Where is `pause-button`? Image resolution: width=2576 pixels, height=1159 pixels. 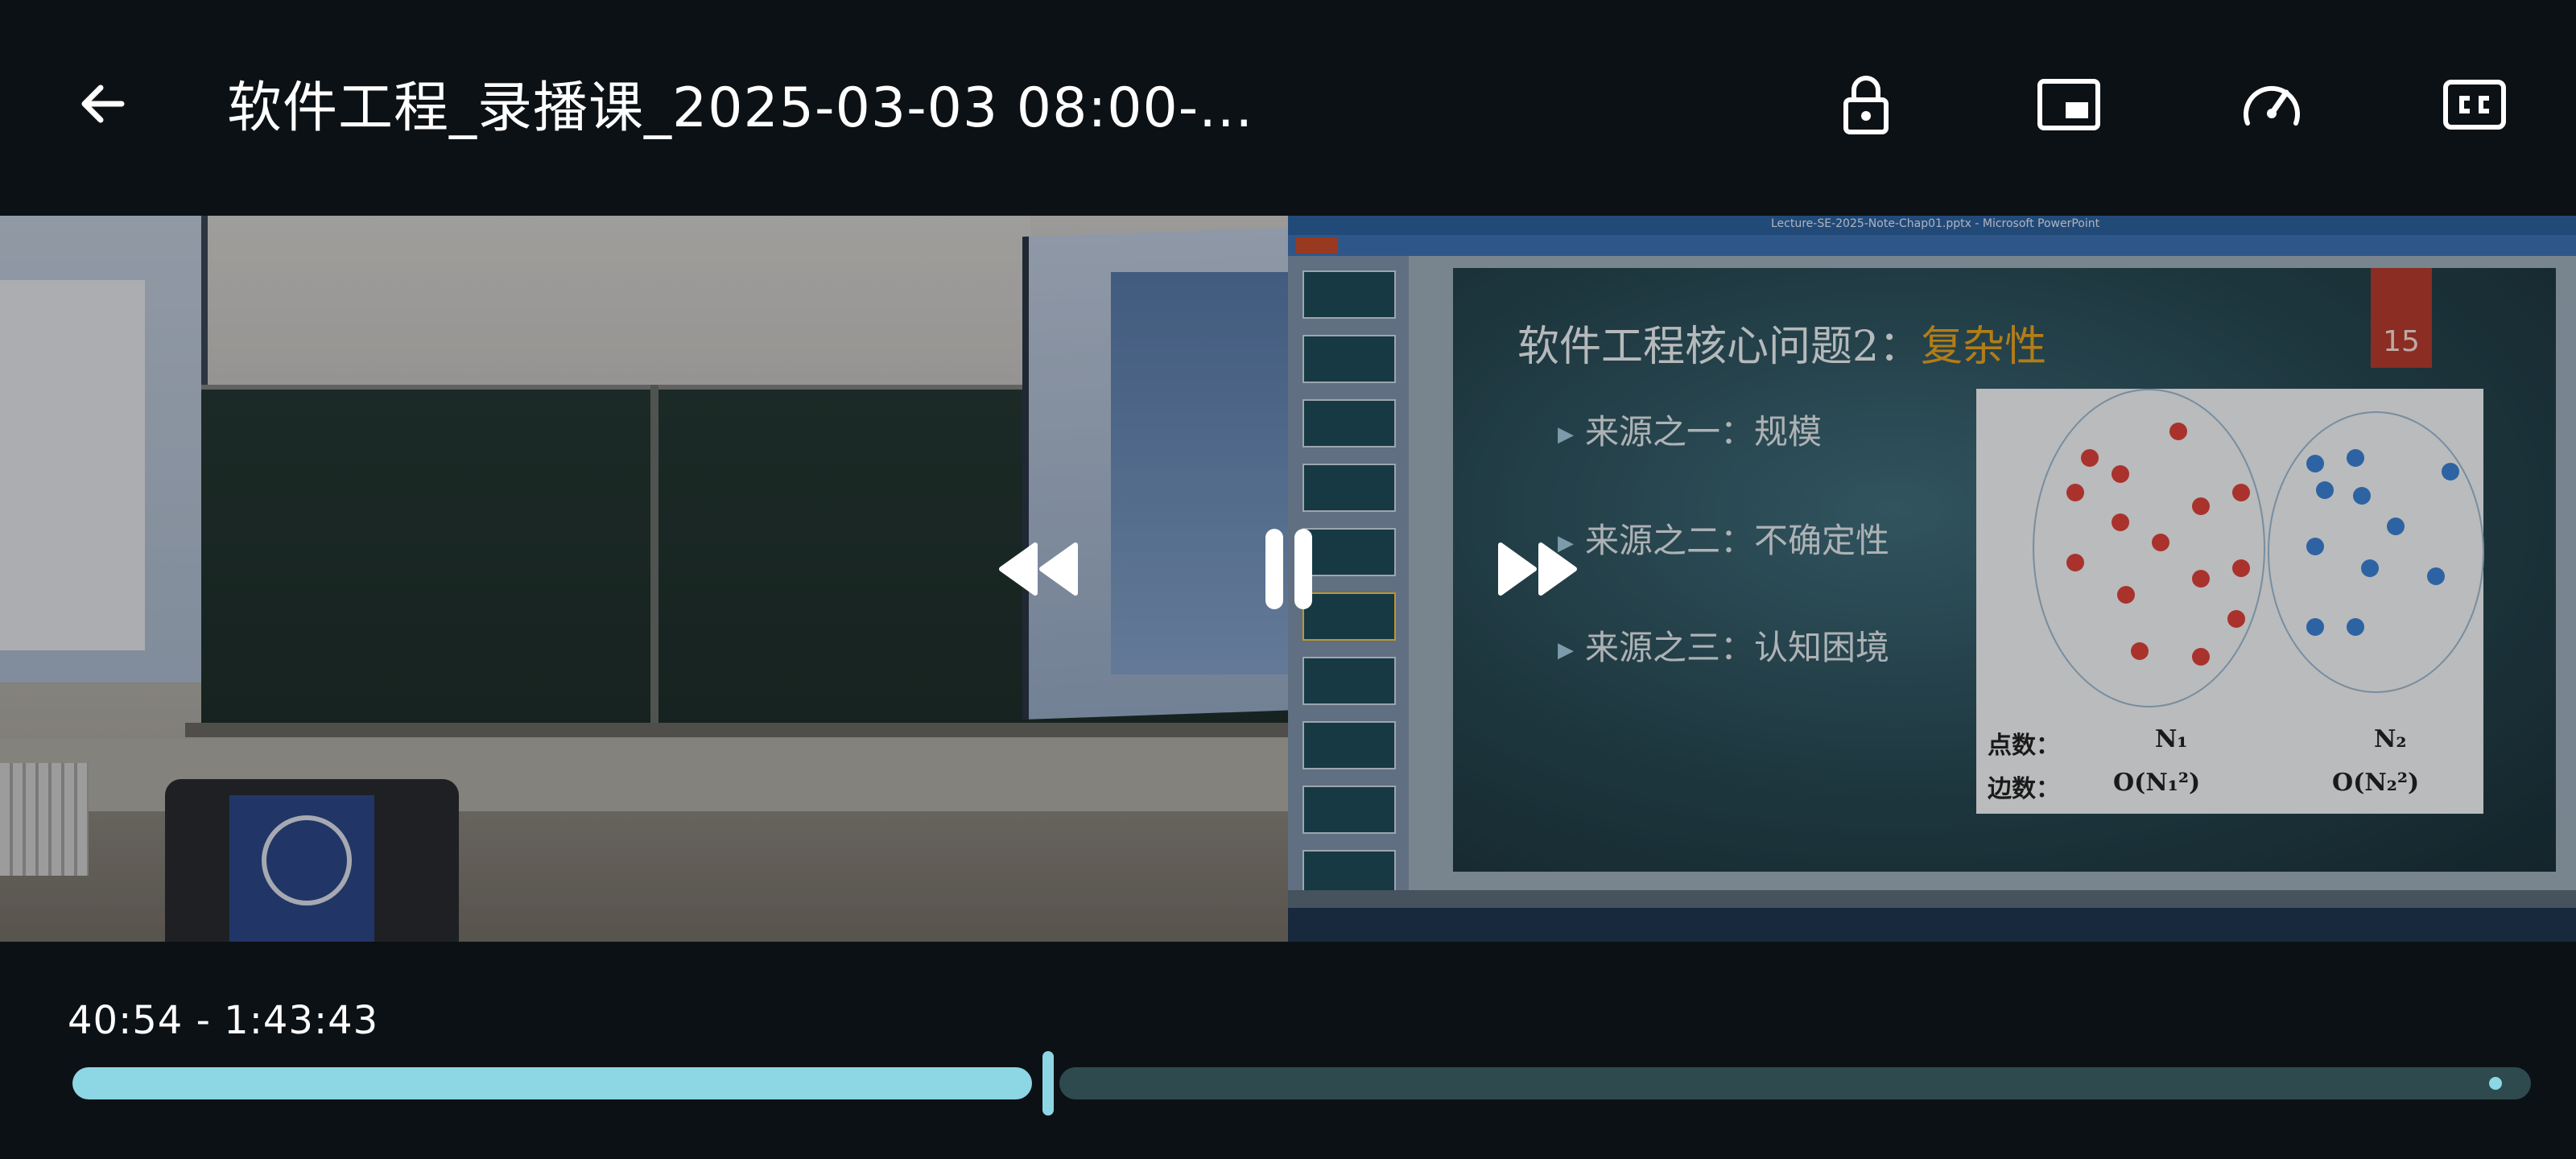
pause-button is located at coordinates (1288, 570).